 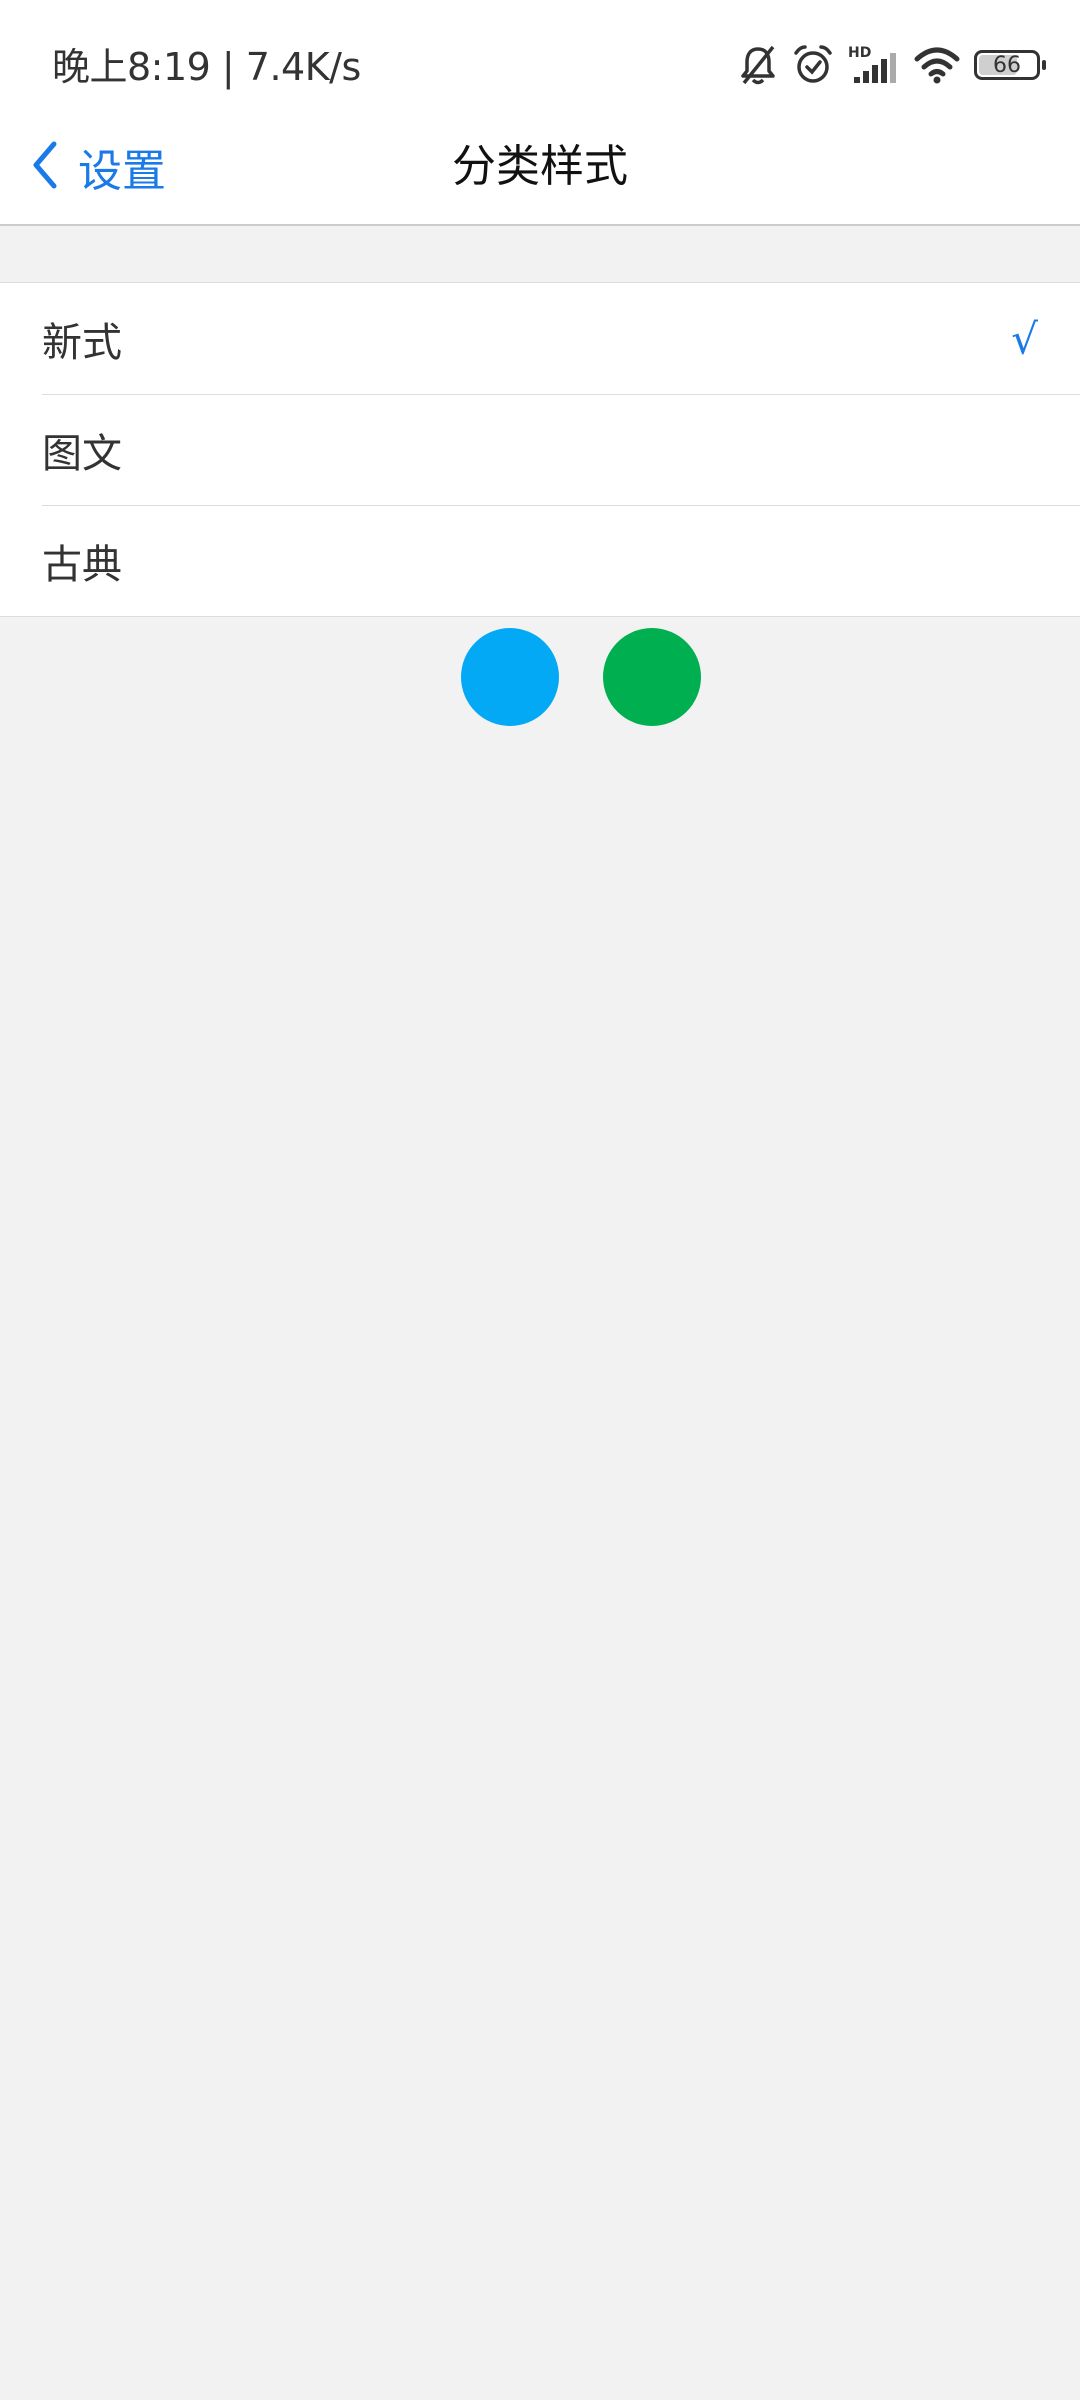 What do you see at coordinates (540, 338) in the screenshot?
I see `option-item-new: 新式 √` at bounding box center [540, 338].